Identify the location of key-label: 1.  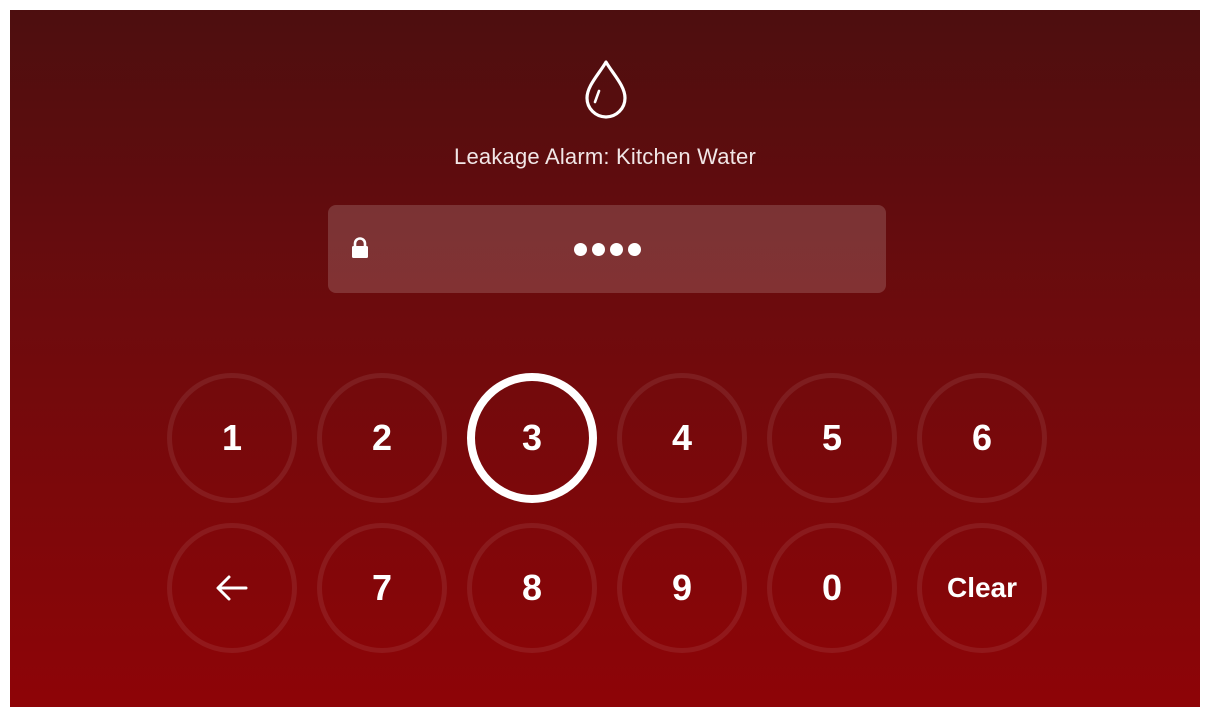
(232, 437).